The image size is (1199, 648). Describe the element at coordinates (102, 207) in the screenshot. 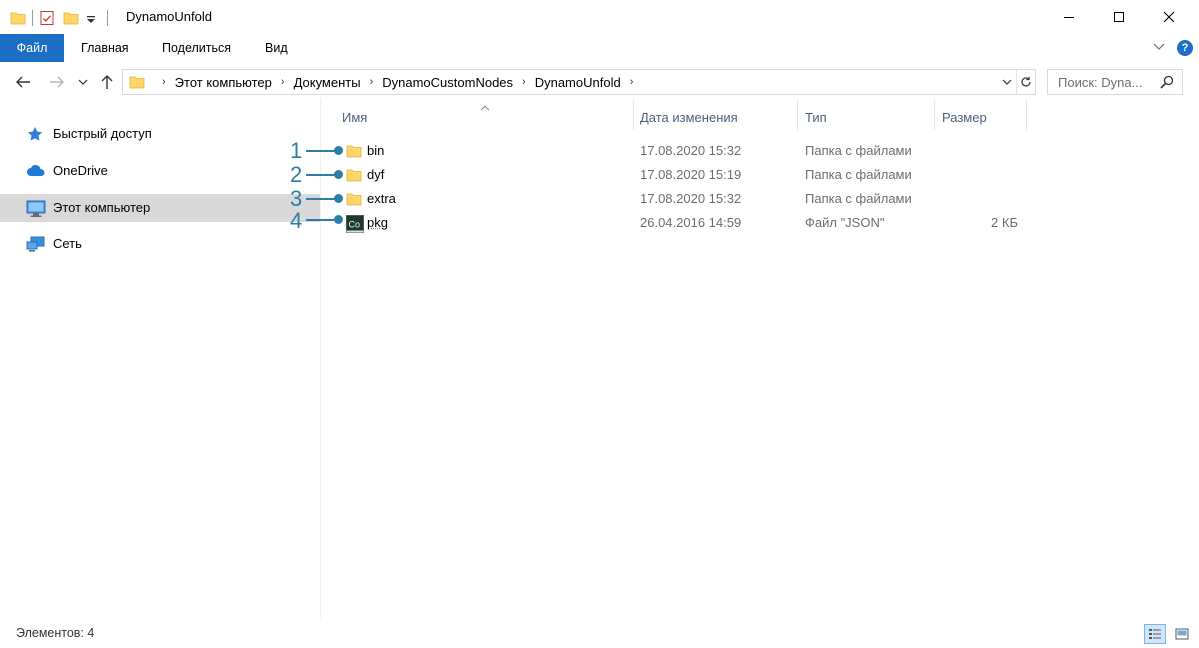

I see `sidebar-item-label: Этот компьютер` at that location.